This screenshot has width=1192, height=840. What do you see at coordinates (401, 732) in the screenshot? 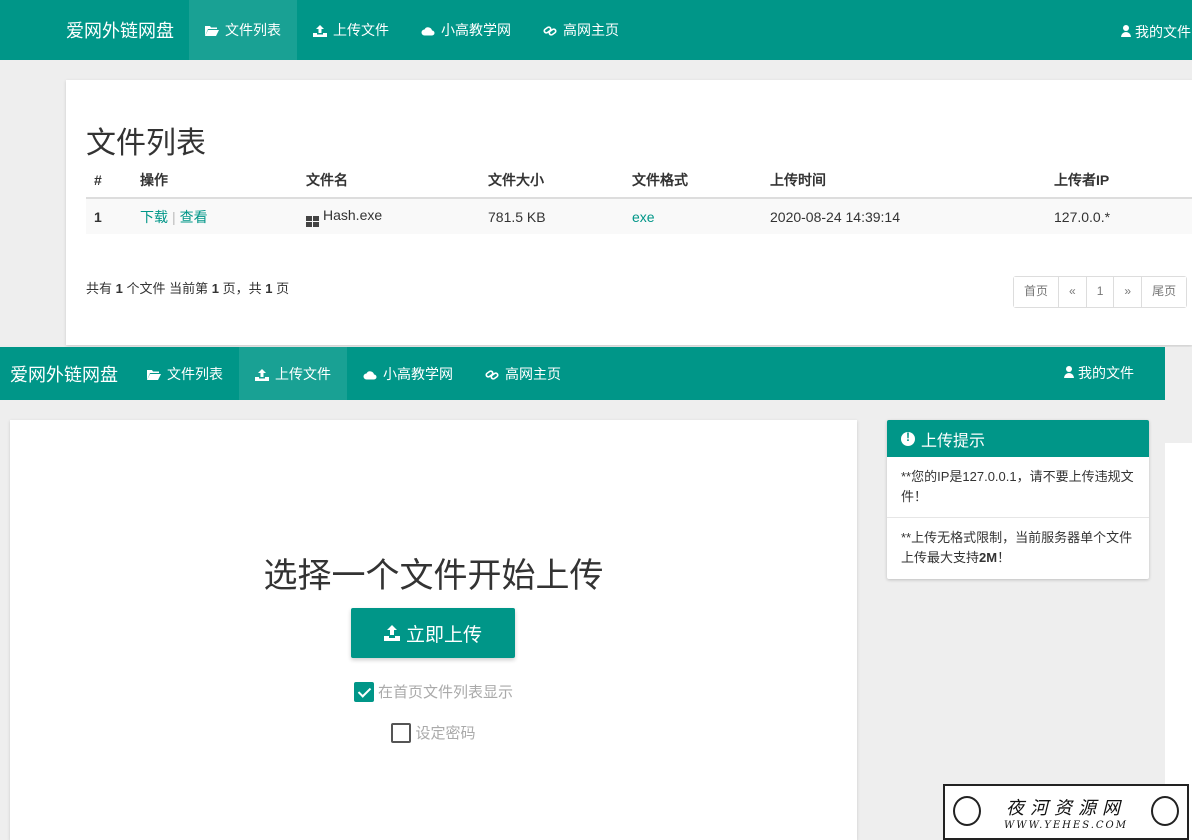
I see `set-password-checkbox` at bounding box center [401, 732].